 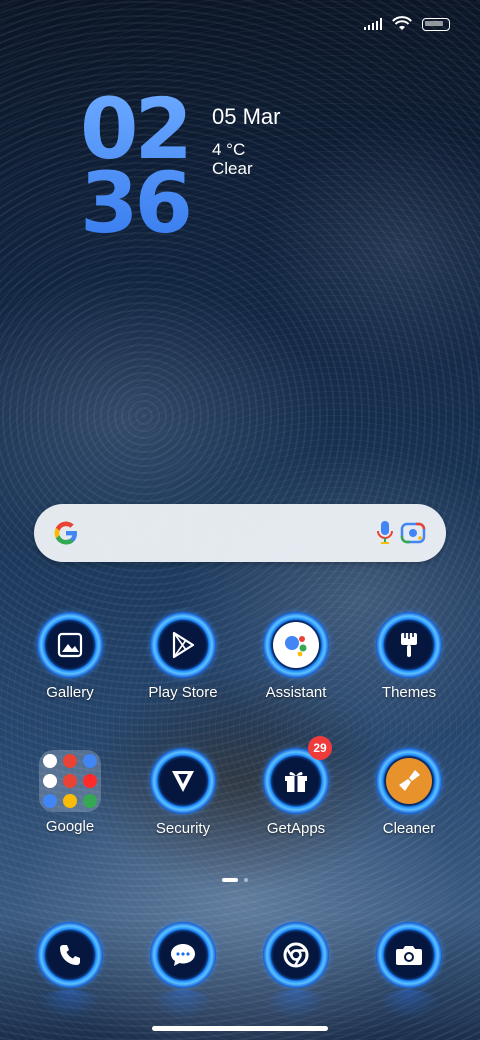 What do you see at coordinates (235, 880) in the screenshot?
I see `page-indicator` at bounding box center [235, 880].